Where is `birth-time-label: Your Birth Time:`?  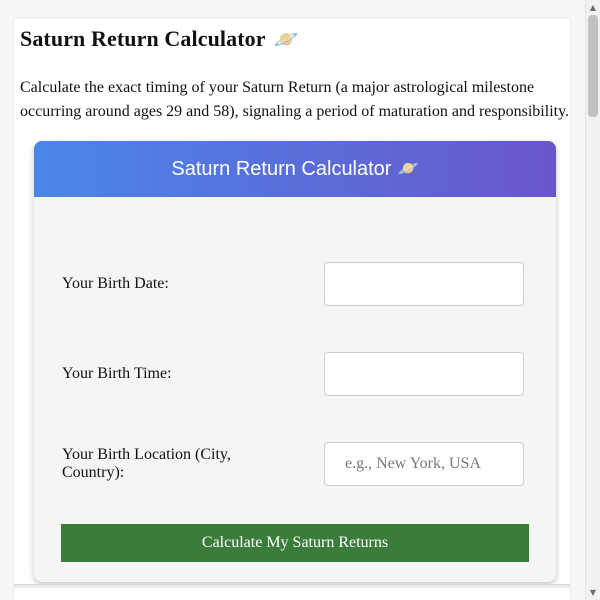
birth-time-label: Your Birth Time: is located at coordinates (117, 373).